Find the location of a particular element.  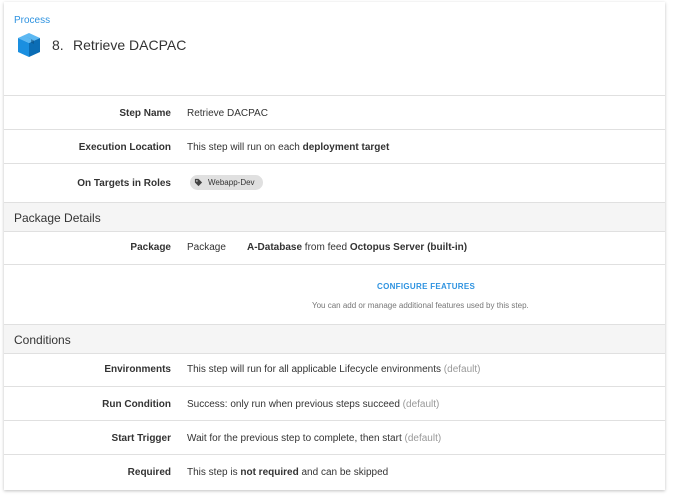

required-post: and can be skipped is located at coordinates (343, 472).